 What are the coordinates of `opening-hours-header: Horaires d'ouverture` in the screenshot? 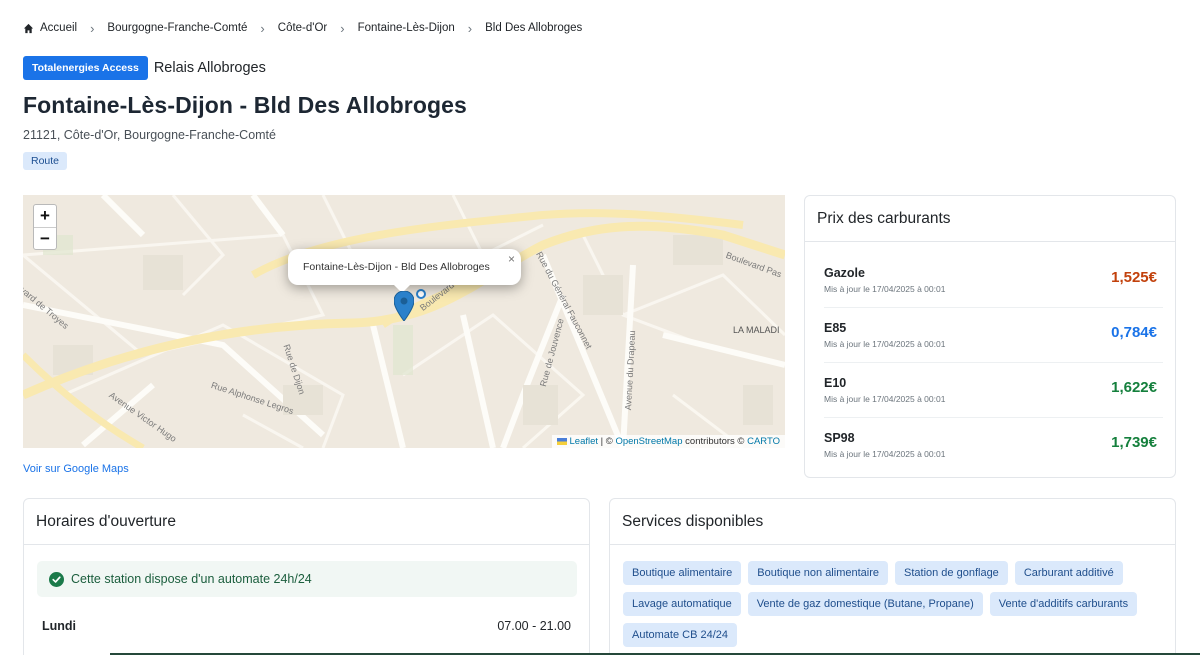 It's located at (306, 522).